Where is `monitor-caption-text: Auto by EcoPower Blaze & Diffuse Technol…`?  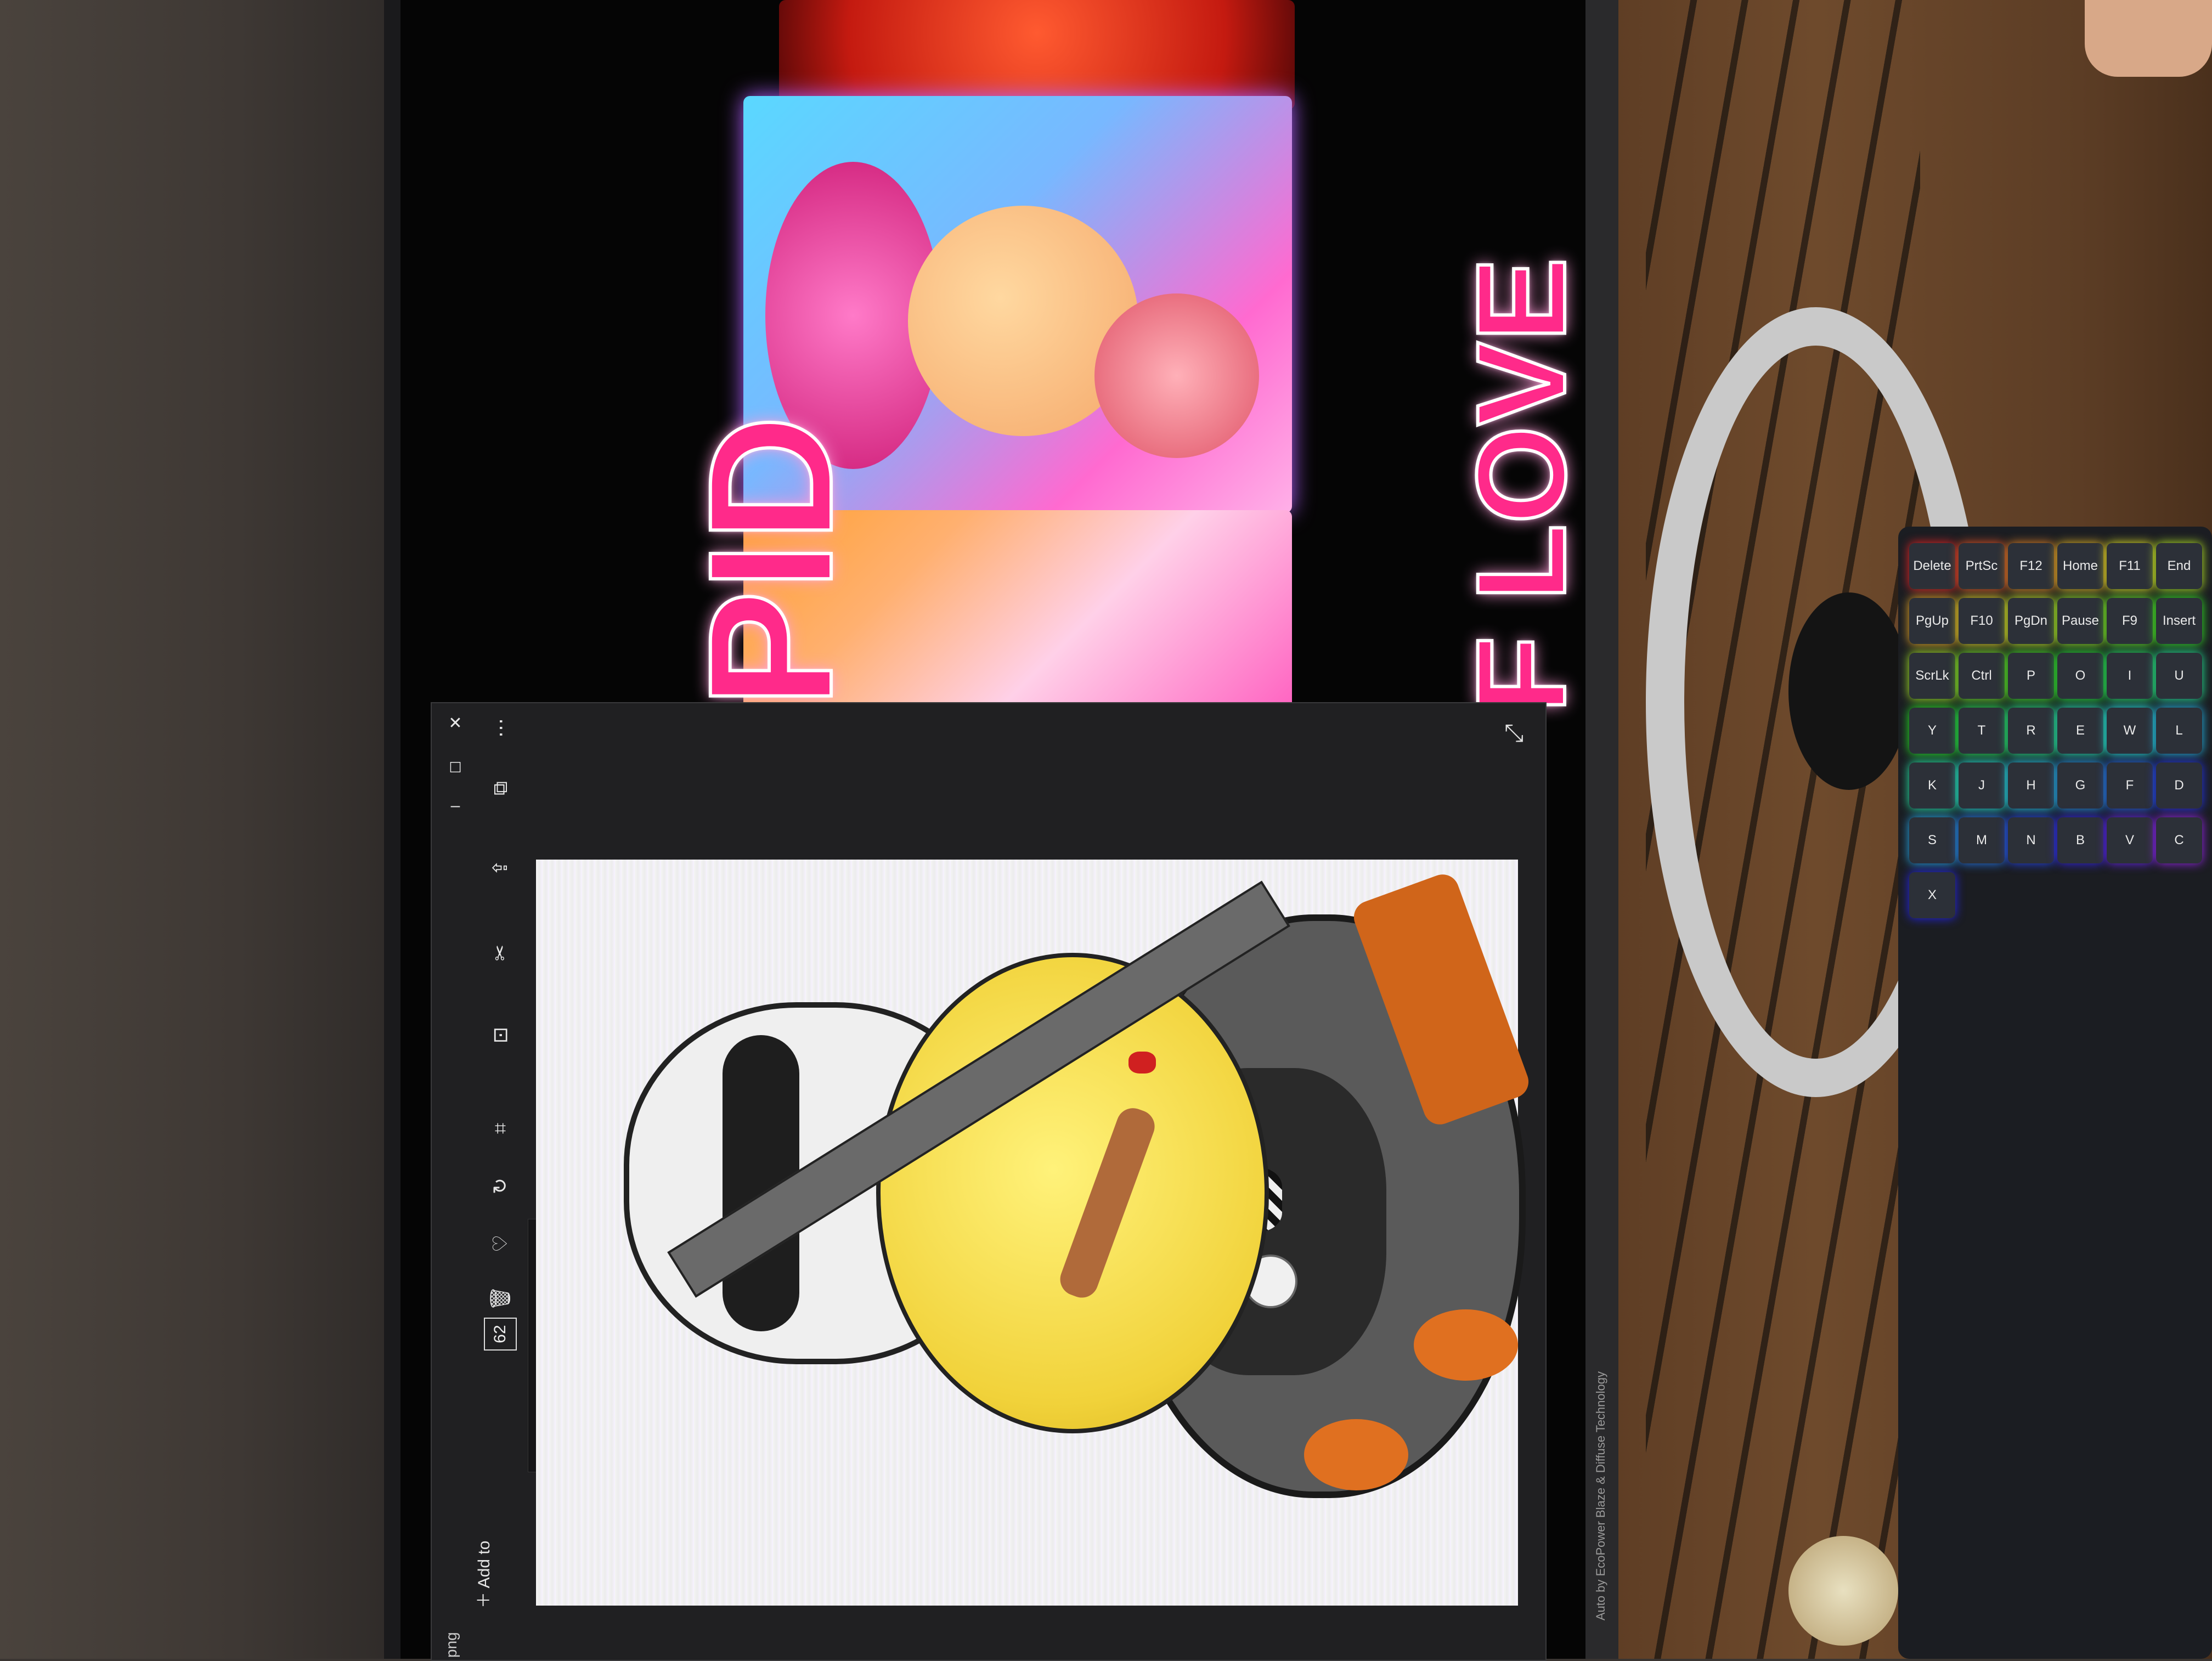 monitor-caption-text: Auto by EcoPower Blaze & Diffuse Technol… is located at coordinates (1600, 1496).